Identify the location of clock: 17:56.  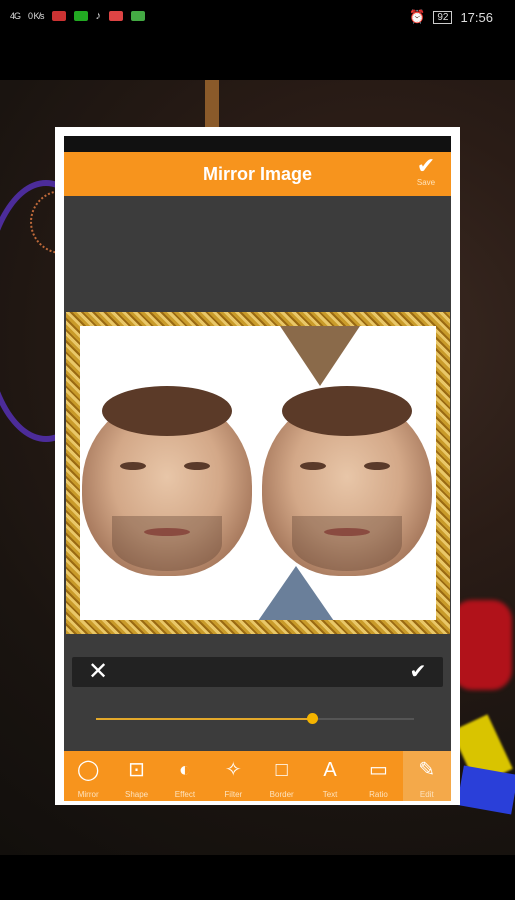
(476, 17).